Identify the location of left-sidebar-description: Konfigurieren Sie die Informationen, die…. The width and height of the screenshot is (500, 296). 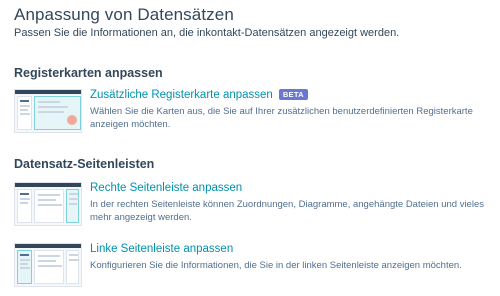
(276, 265).